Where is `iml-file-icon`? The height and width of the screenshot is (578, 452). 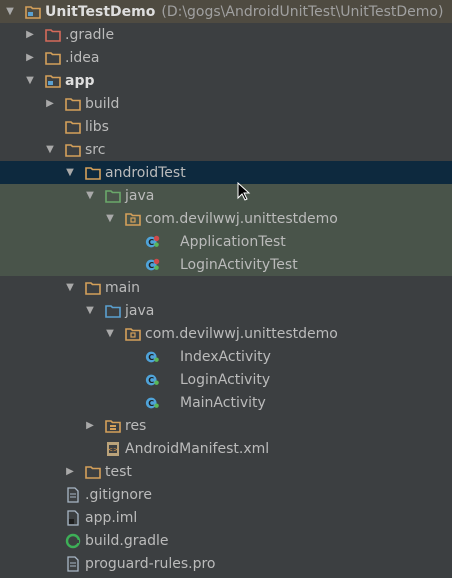
iml-file-icon is located at coordinates (73, 517).